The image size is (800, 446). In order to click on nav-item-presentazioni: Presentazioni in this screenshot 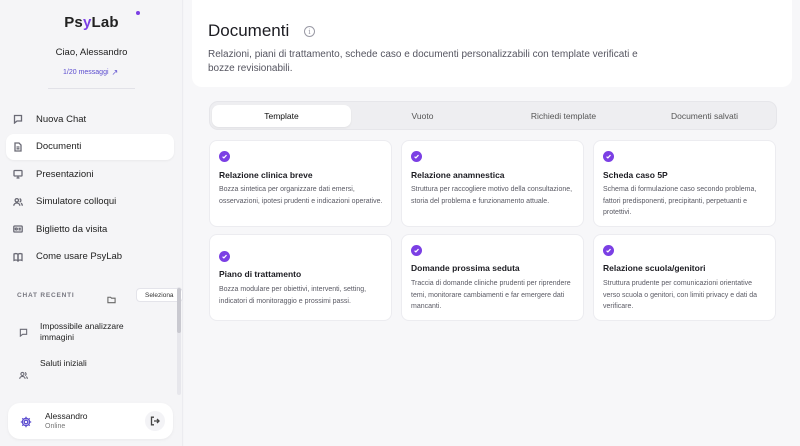, I will do `click(90, 174)`.